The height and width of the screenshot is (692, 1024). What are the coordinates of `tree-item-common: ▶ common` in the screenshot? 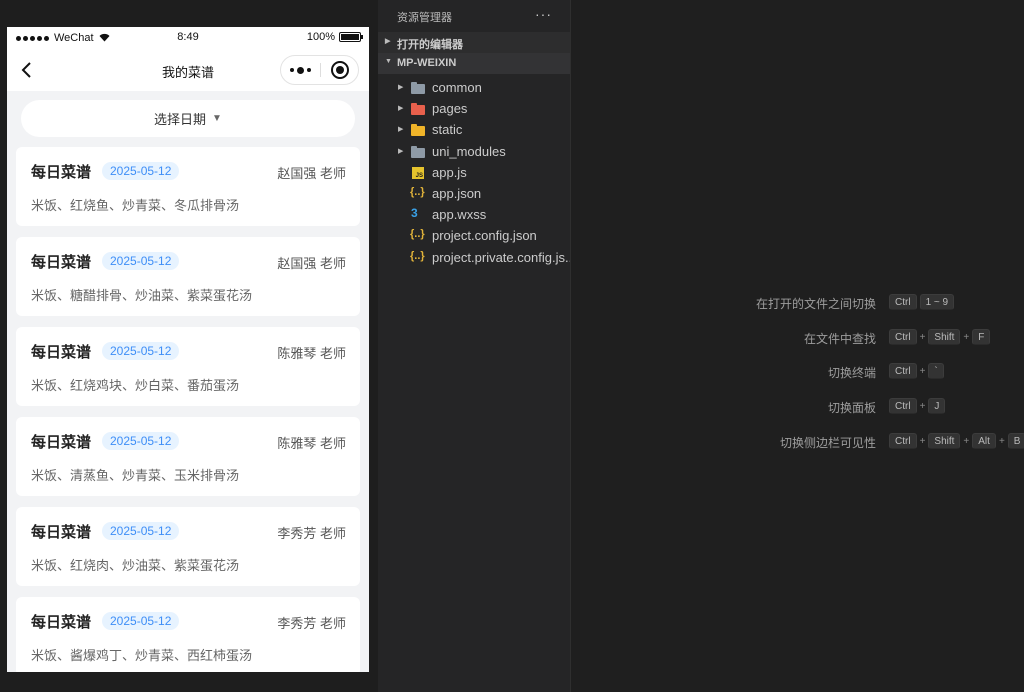 It's located at (474, 88).